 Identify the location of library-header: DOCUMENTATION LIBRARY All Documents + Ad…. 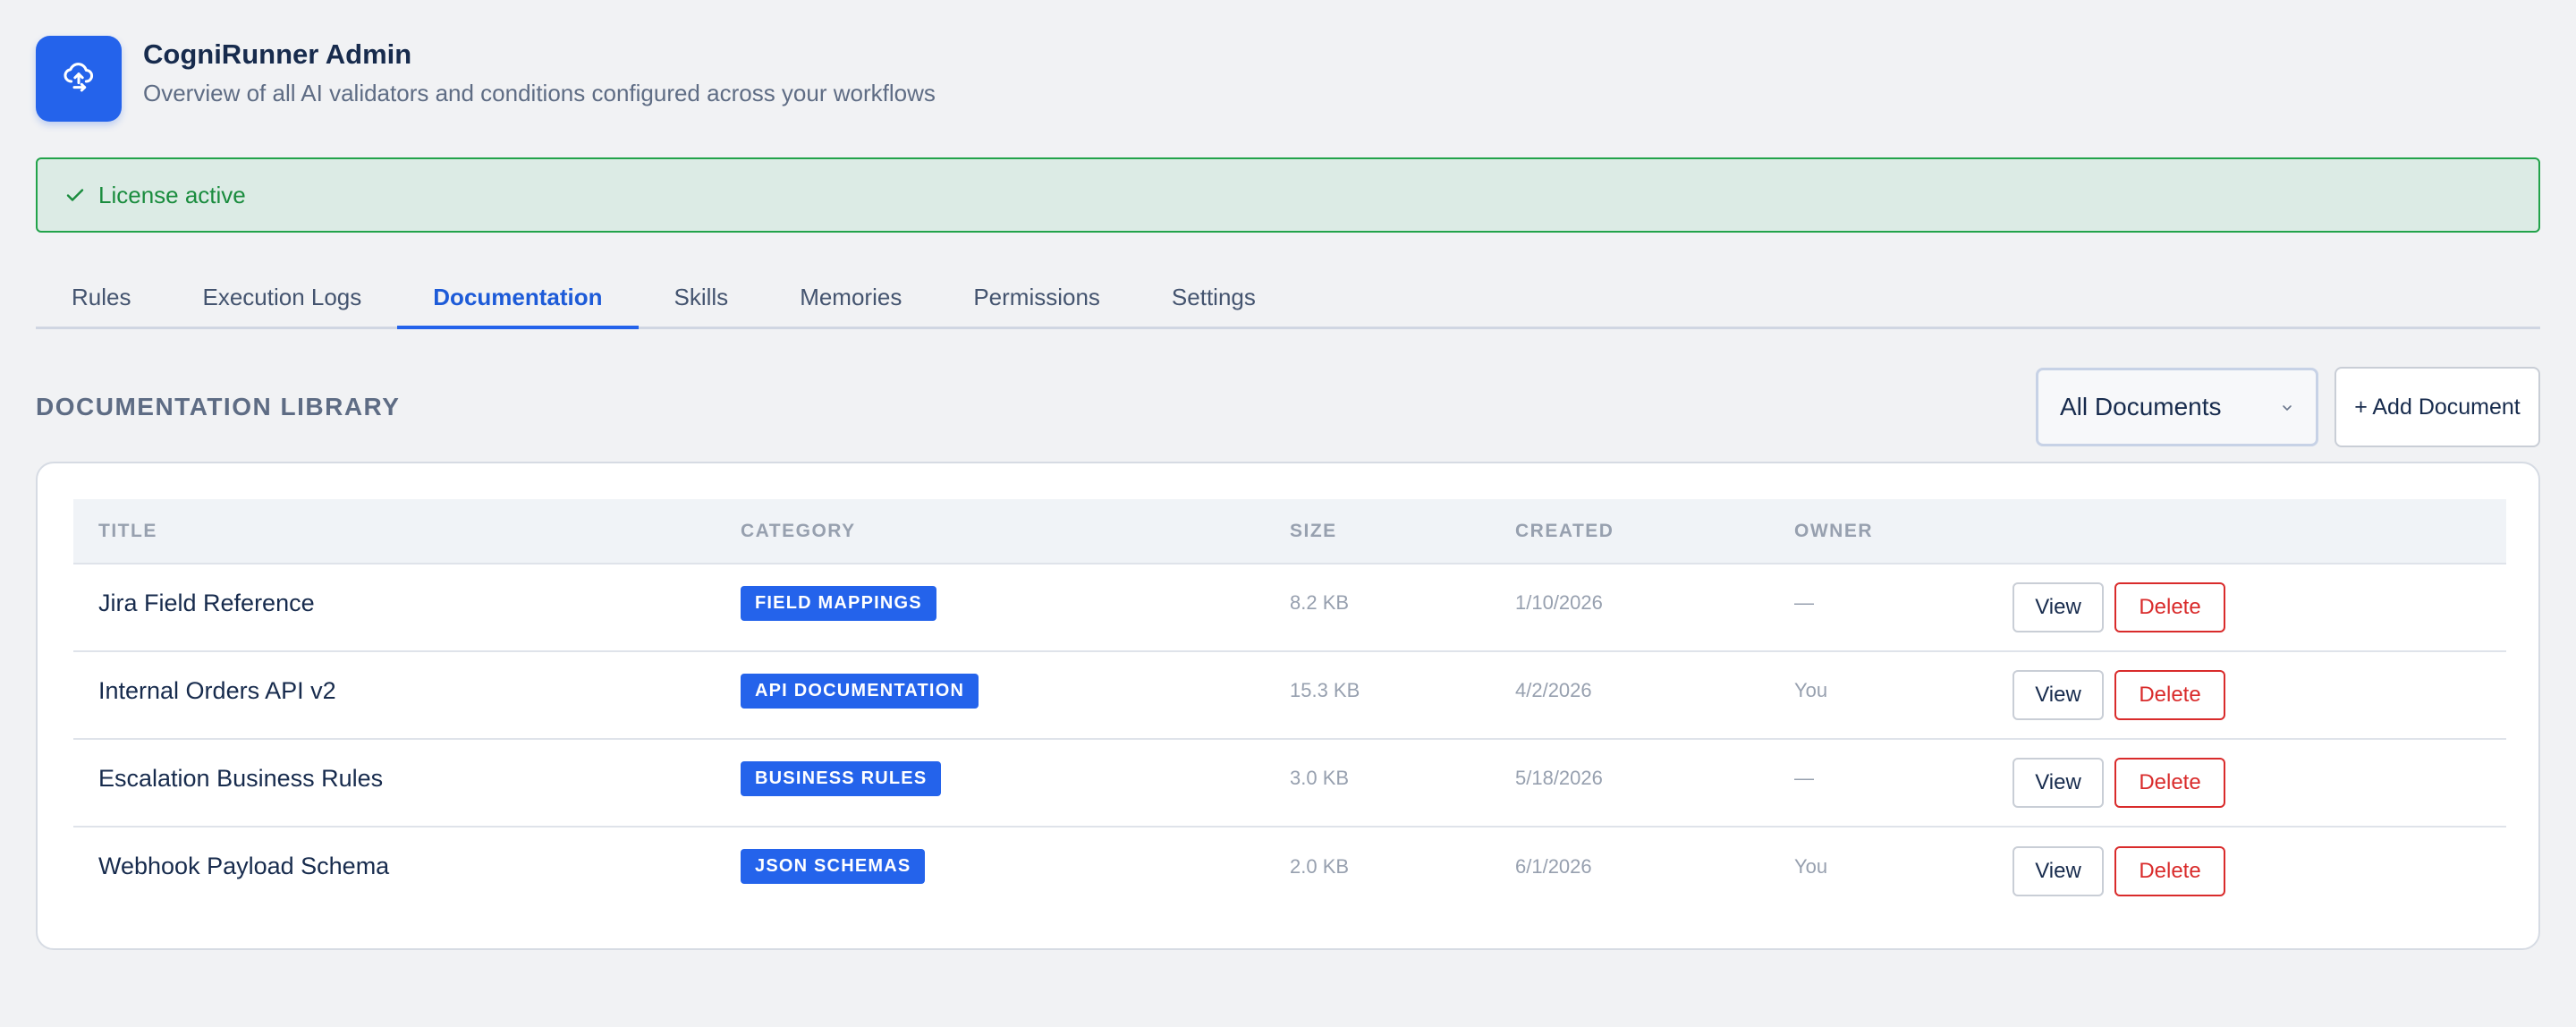
(1288, 407).